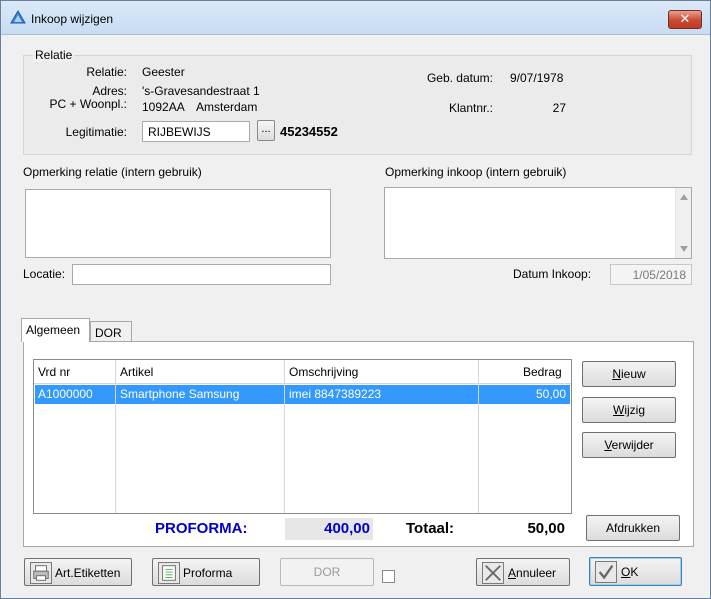 This screenshot has height=599, width=711. I want to click on dor-button-label: DOR, so click(327, 572).